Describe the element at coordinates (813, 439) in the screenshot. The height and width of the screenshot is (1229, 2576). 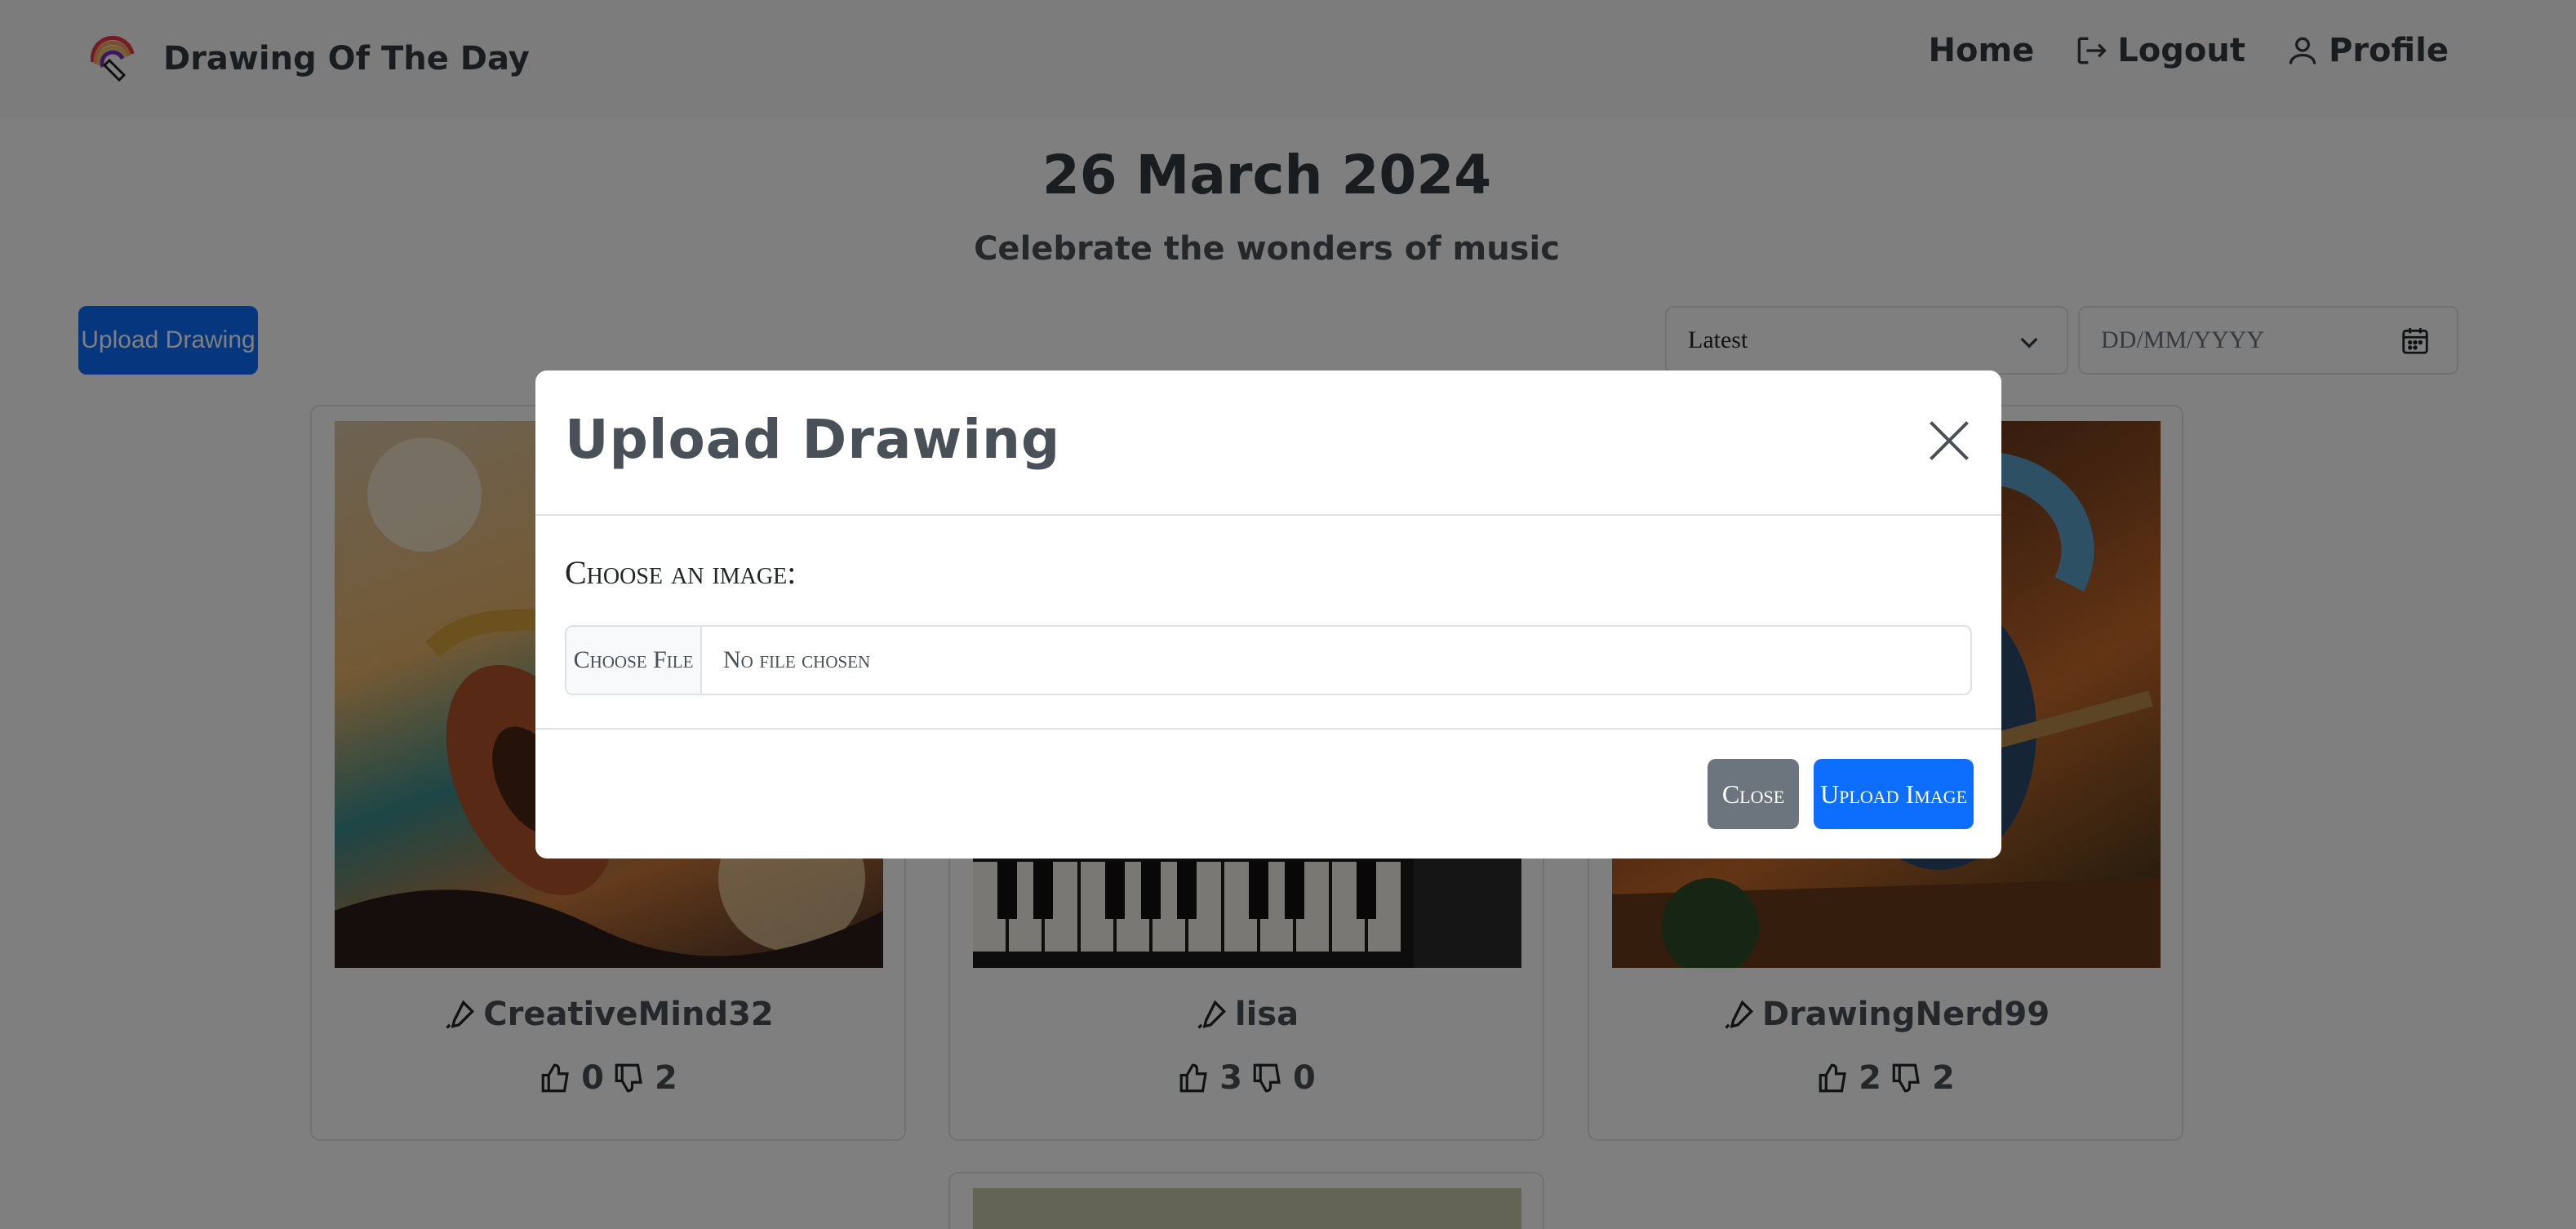
I see `modal-title: Upload Drawing` at that location.